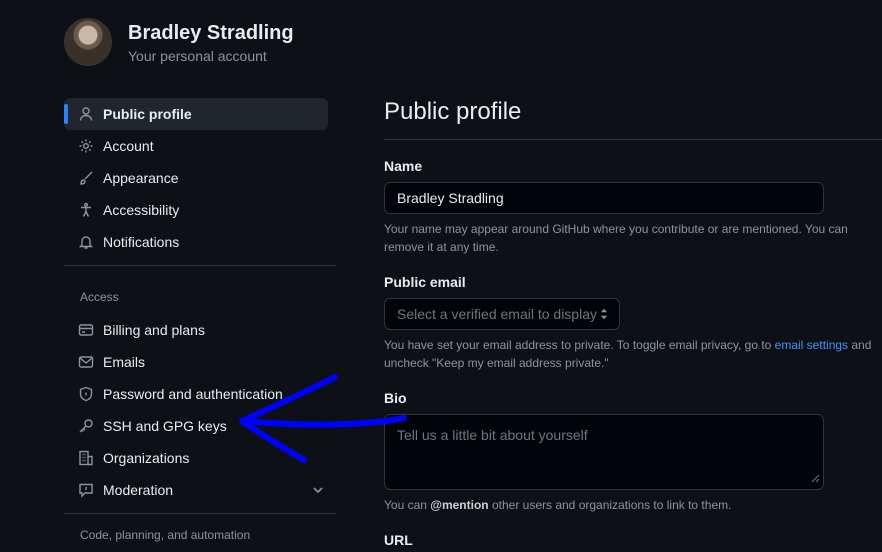 The width and height of the screenshot is (882, 552). I want to click on public-email-label: Public email, so click(425, 282).